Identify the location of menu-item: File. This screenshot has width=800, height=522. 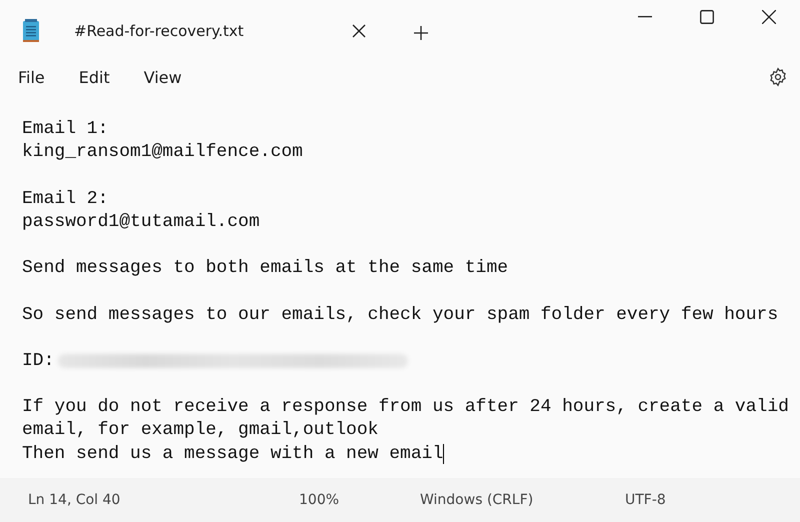
(31, 77).